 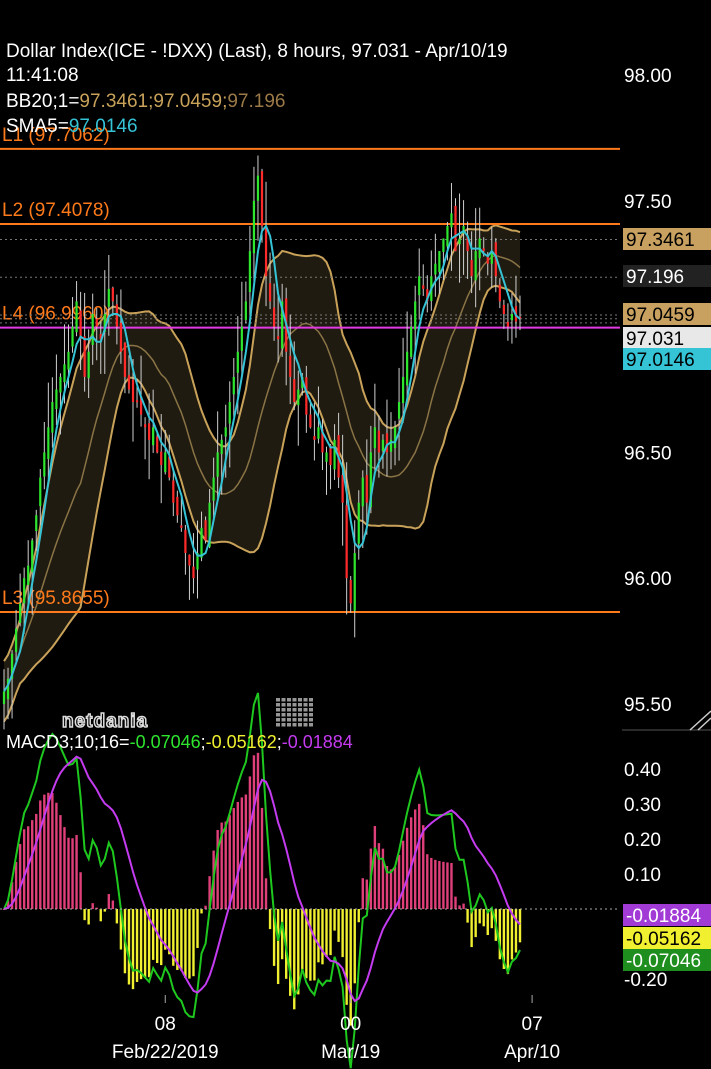 What do you see at coordinates (317, 742) in the screenshot?
I see `macd-value-3: -0.01884` at bounding box center [317, 742].